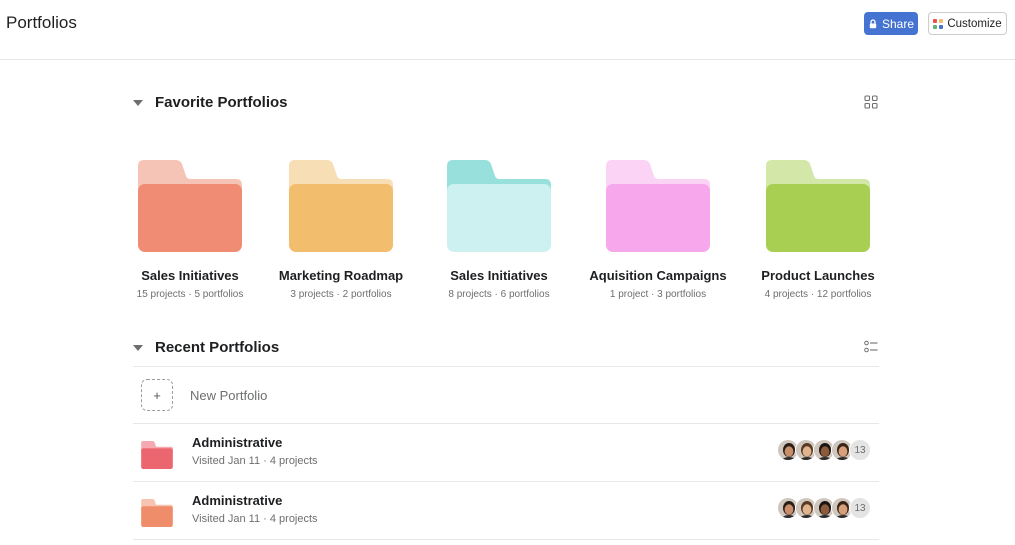  Describe the element at coordinates (217, 347) in the screenshot. I see `recent-title: Recent Portfolios` at that location.